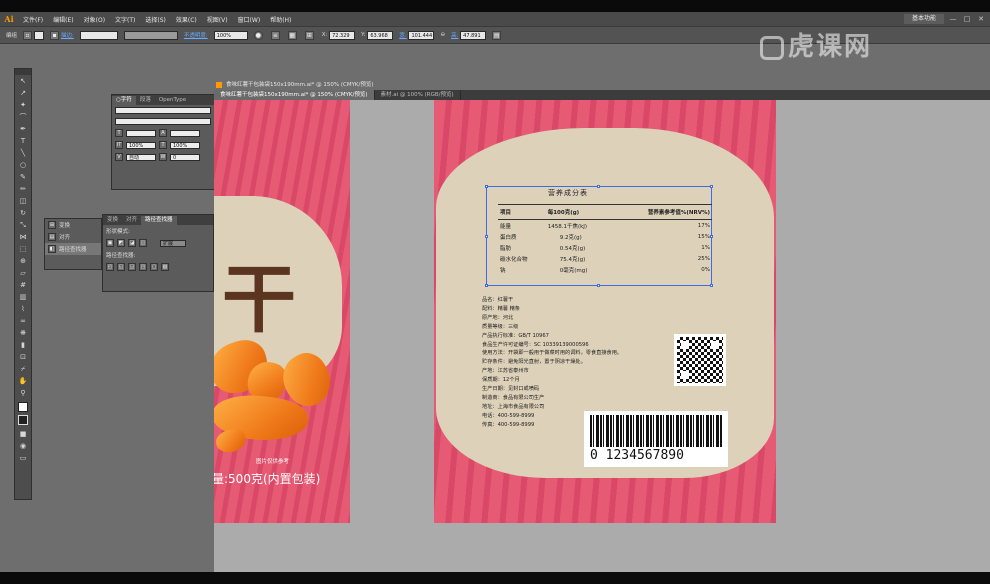 The width and height of the screenshot is (990, 584). I want to click on opacity-label: 不透明度:, so click(196, 35).